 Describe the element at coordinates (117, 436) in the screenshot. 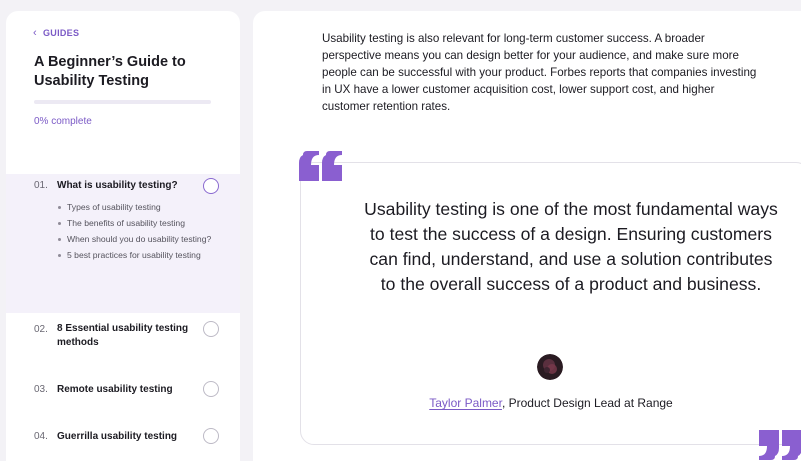

I see `chapter-title: Guerrilla usability testing` at that location.